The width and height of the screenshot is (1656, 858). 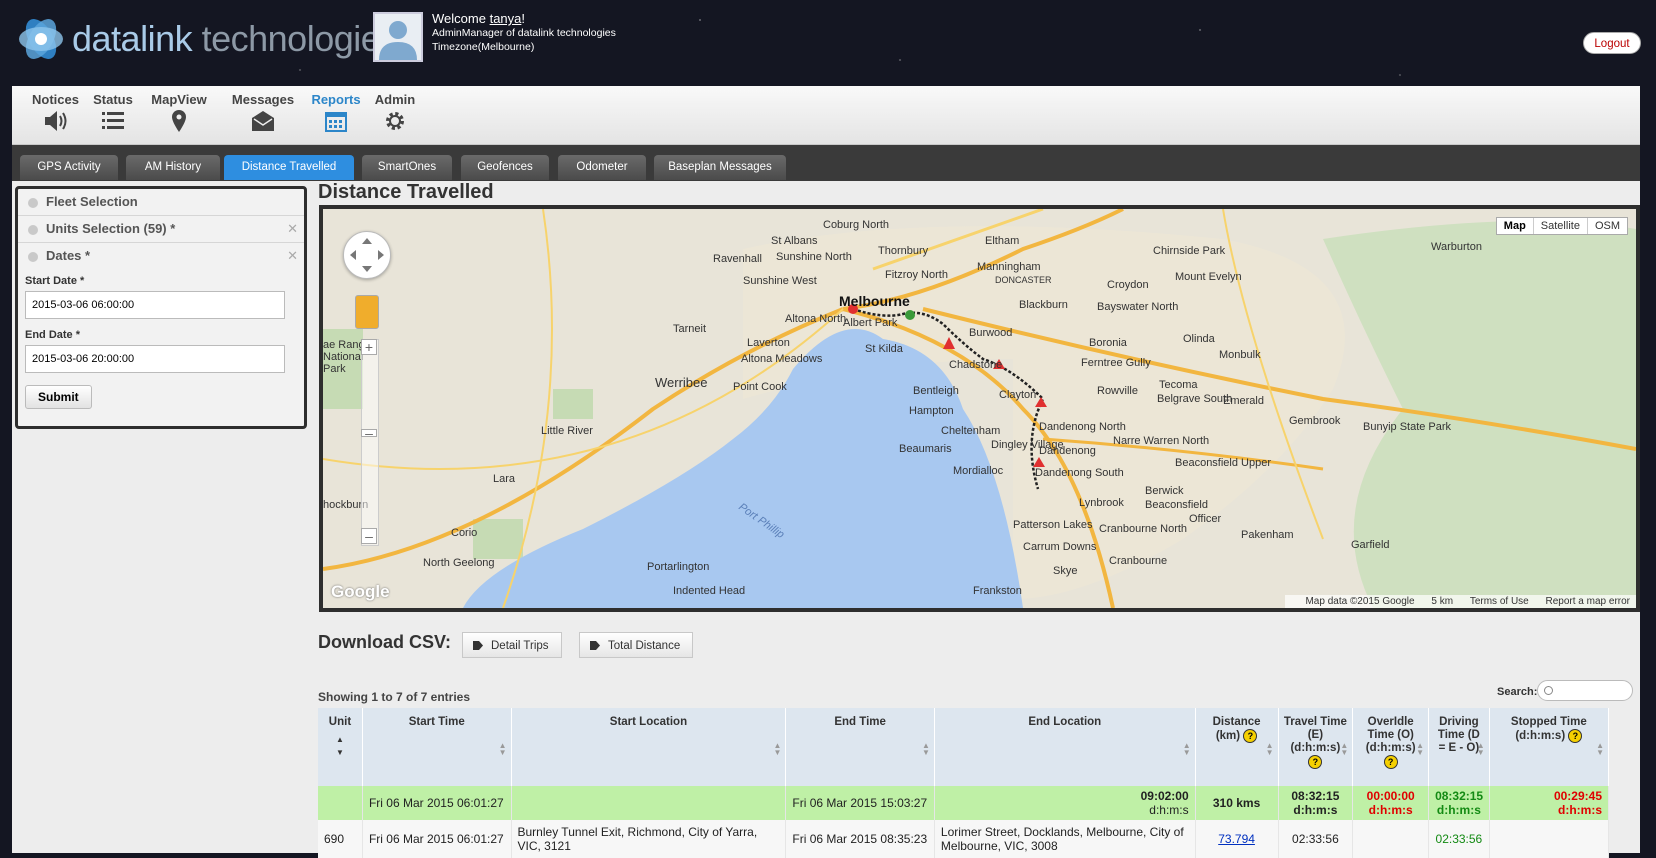 What do you see at coordinates (395, 121) in the screenshot?
I see `gear-icon` at bounding box center [395, 121].